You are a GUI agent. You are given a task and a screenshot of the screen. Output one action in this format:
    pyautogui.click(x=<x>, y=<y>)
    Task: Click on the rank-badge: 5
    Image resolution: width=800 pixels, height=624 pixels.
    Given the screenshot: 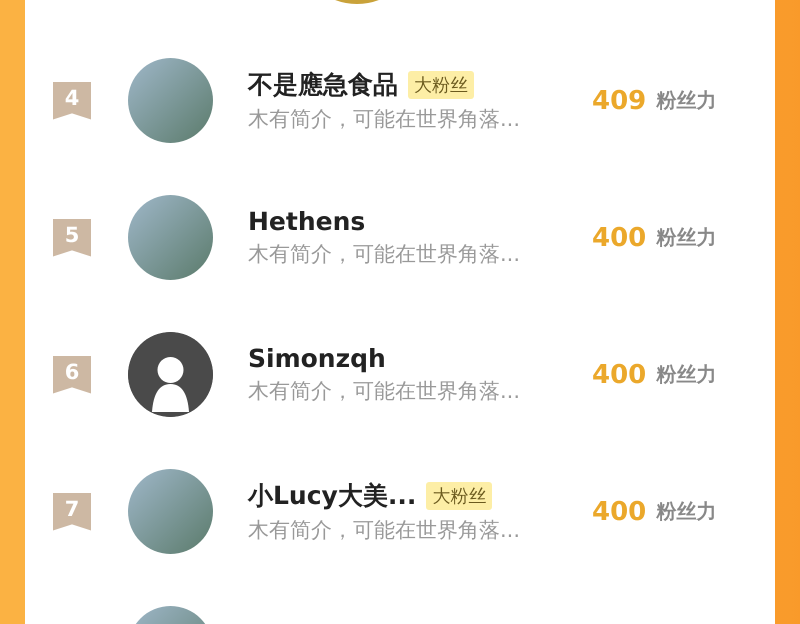 What is the action you would take?
    pyautogui.click(x=72, y=237)
    